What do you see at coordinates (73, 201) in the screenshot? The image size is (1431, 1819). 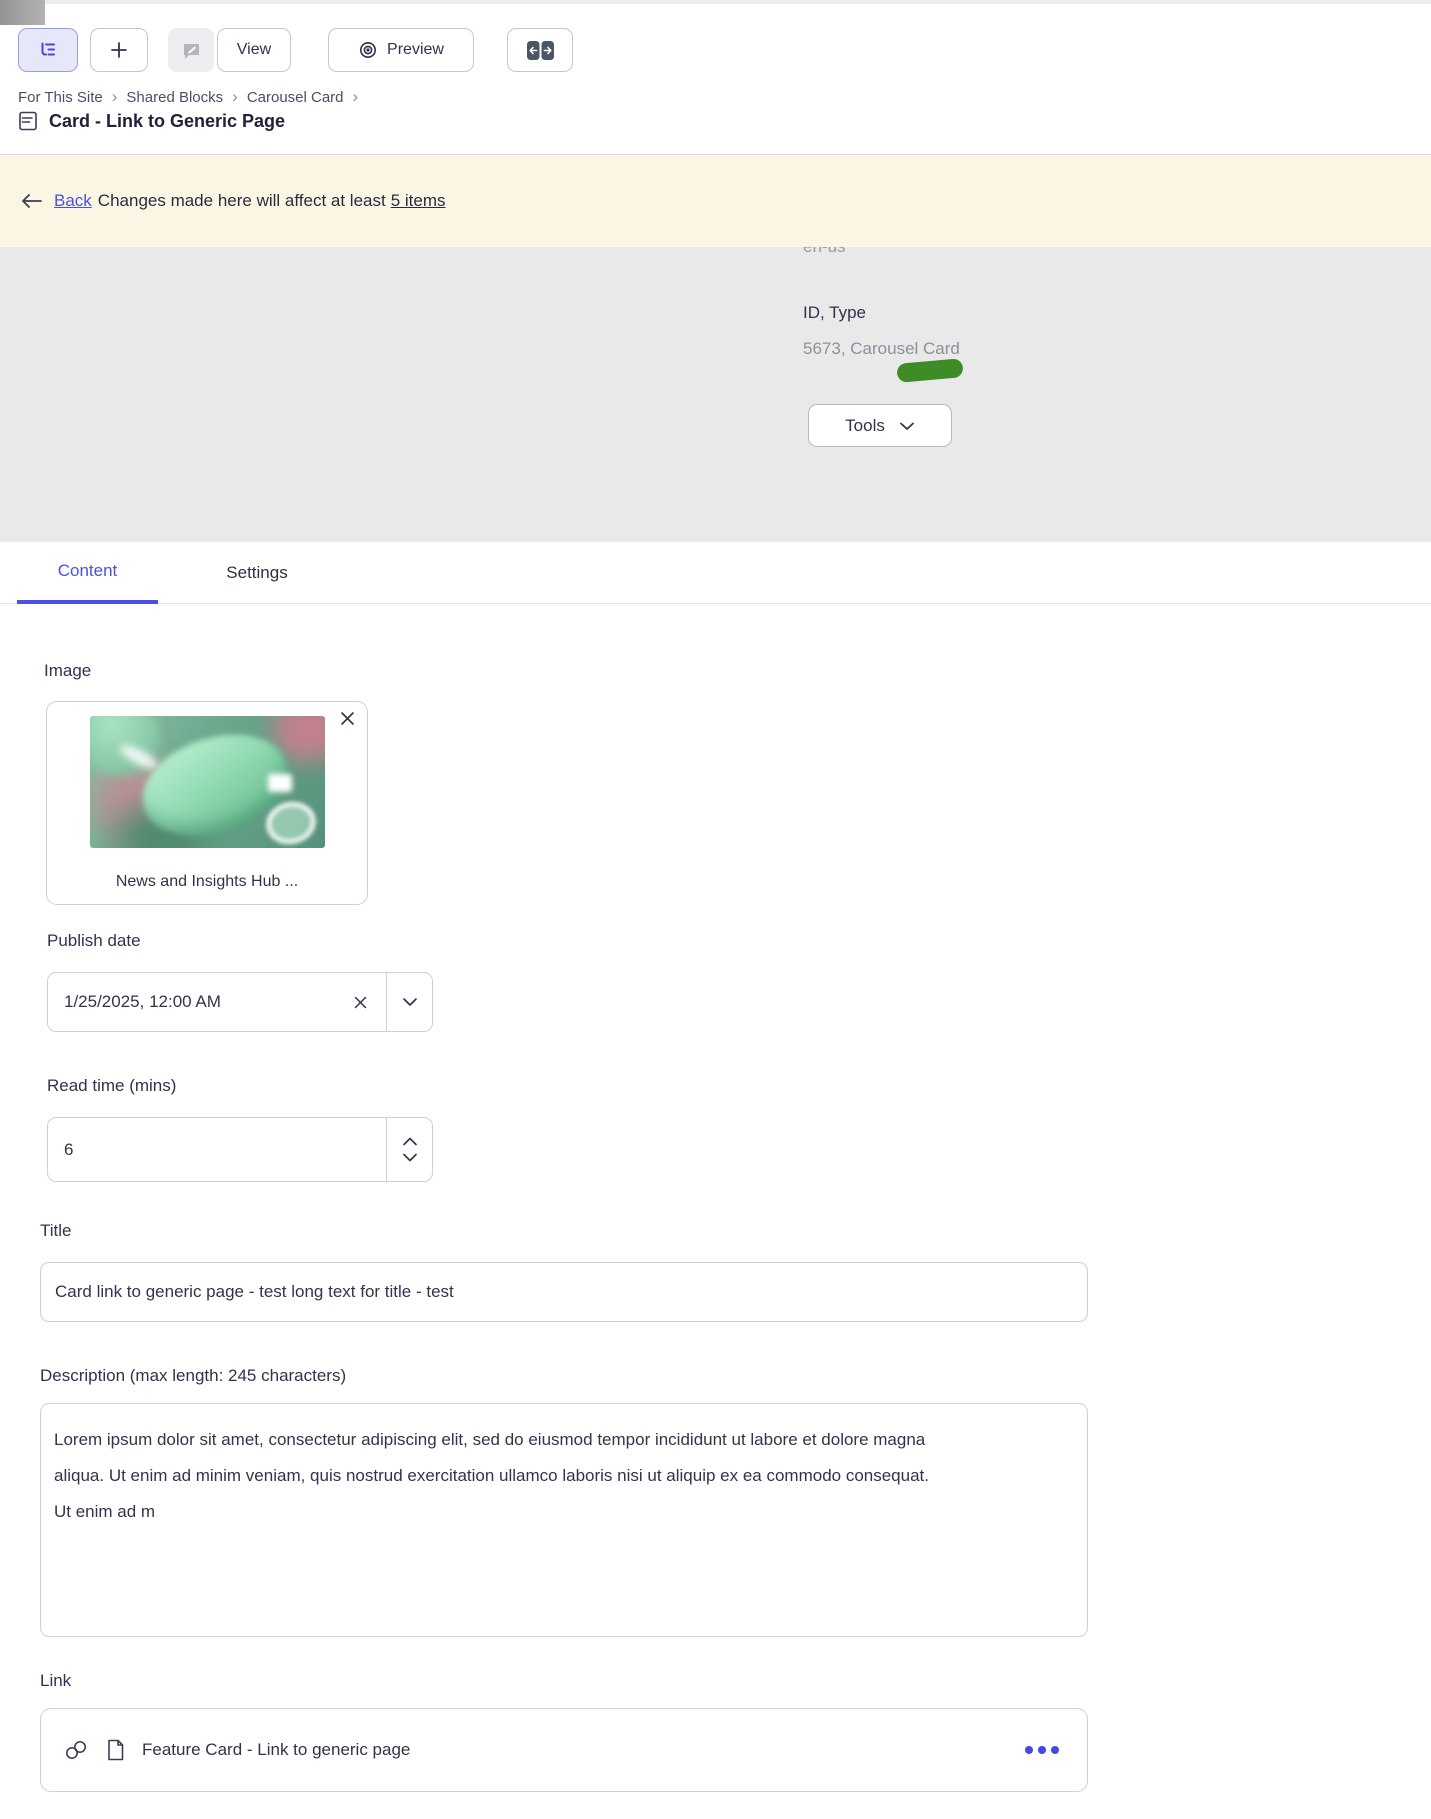 I see `back-link: Back` at bounding box center [73, 201].